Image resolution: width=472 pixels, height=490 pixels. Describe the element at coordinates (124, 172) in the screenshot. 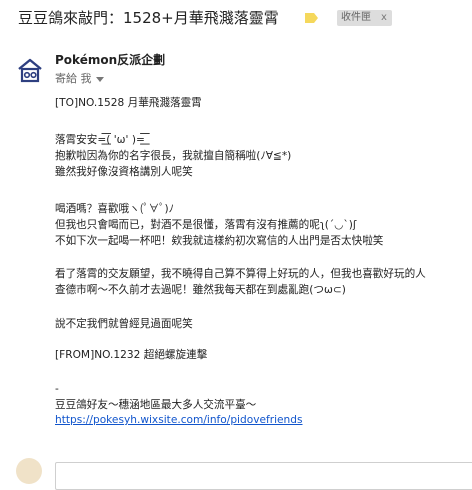

I see `body-line: 雖然我好像沒資格講別人呢笑` at that location.